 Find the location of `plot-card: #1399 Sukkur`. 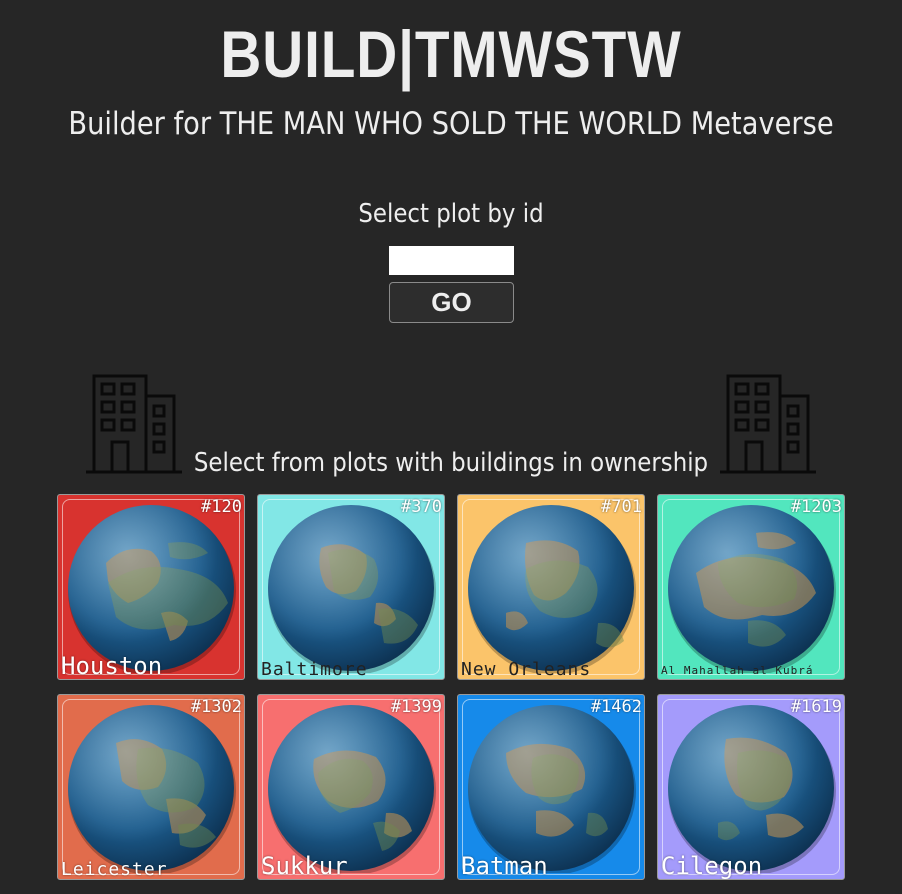

plot-card: #1399 Sukkur is located at coordinates (351, 787).